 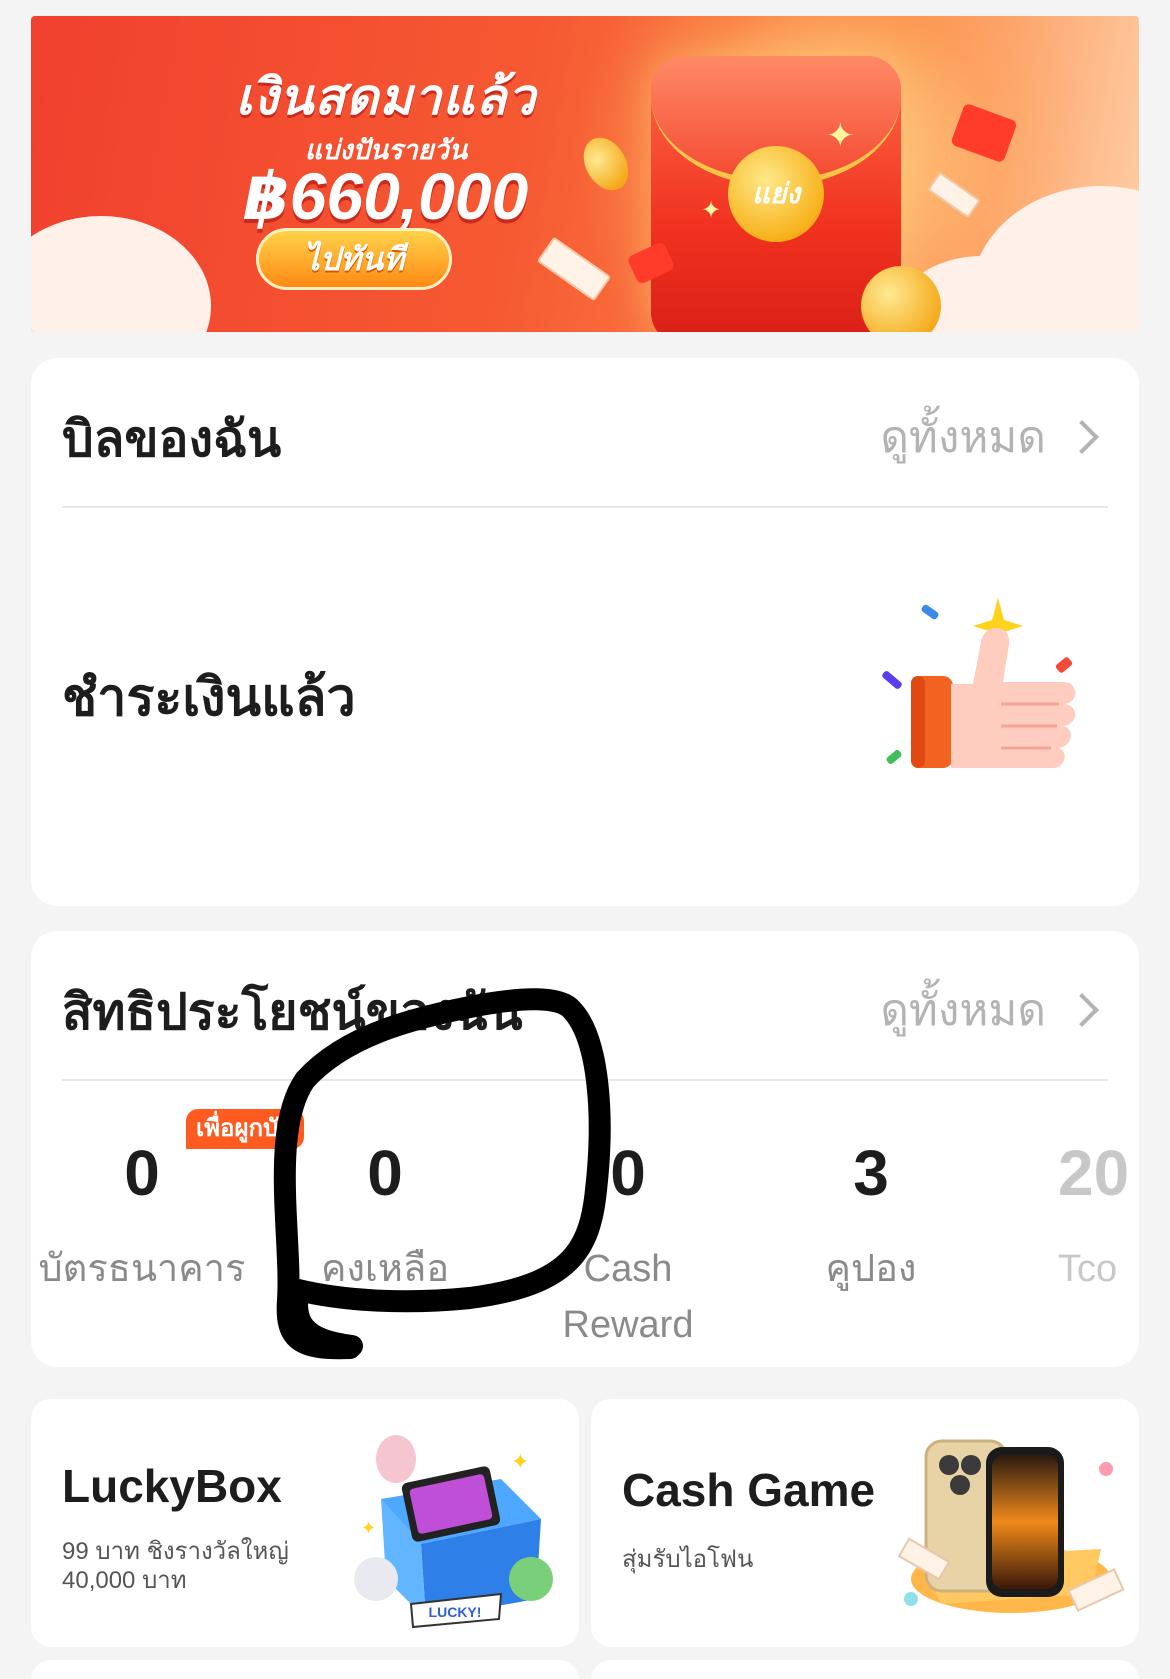 I want to click on benefit-label: คูปอง, so click(x=871, y=1269).